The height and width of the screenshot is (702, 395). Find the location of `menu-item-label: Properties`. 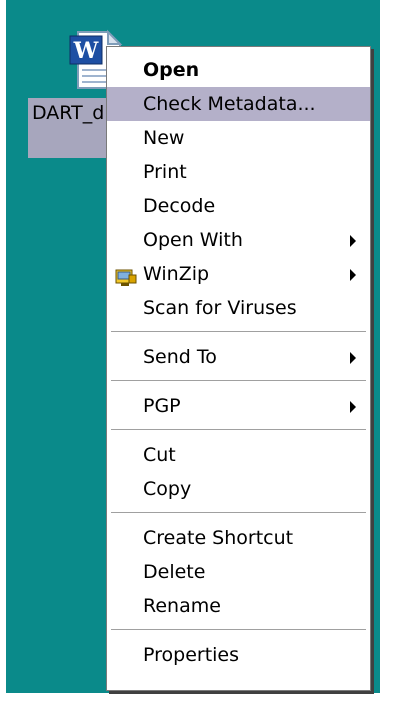

menu-item-label: Properties is located at coordinates (191, 655).